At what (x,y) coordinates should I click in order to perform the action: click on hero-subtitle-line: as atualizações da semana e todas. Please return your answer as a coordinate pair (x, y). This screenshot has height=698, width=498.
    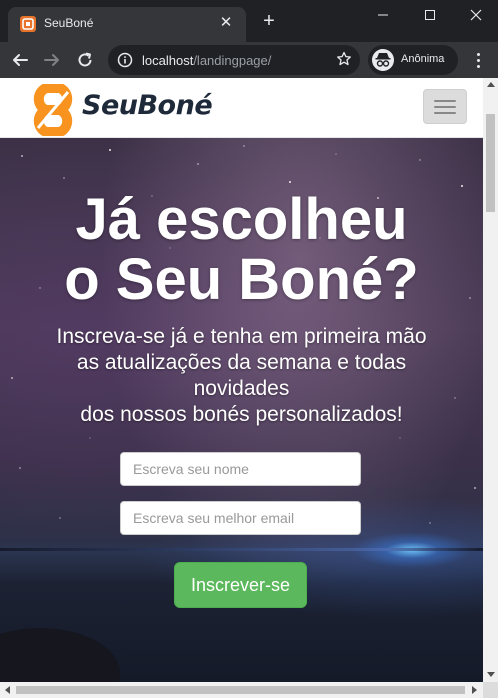
    Looking at the image, I should click on (241, 362).